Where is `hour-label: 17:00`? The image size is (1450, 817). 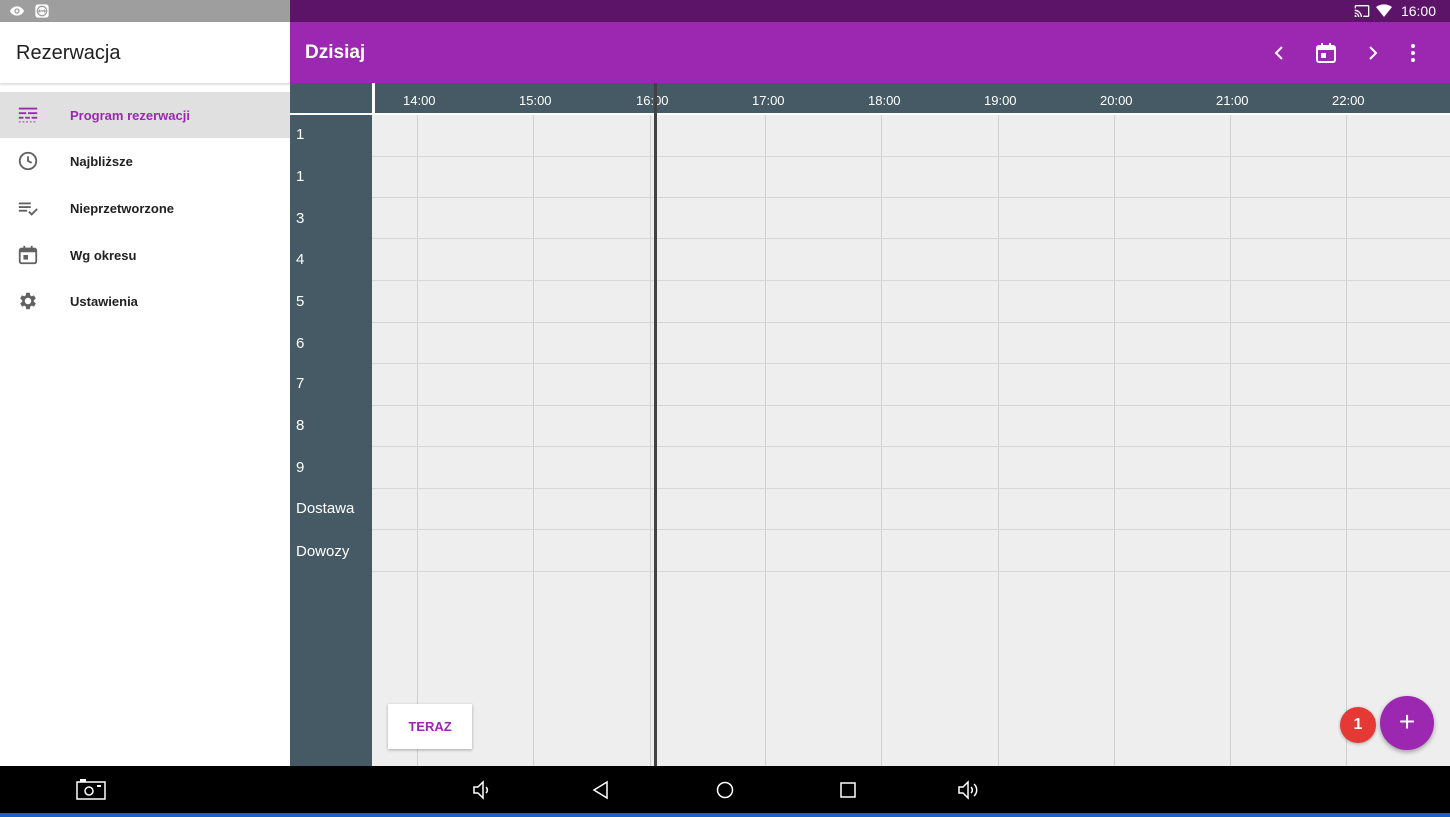
hour-label: 17:00 is located at coordinates (768, 100).